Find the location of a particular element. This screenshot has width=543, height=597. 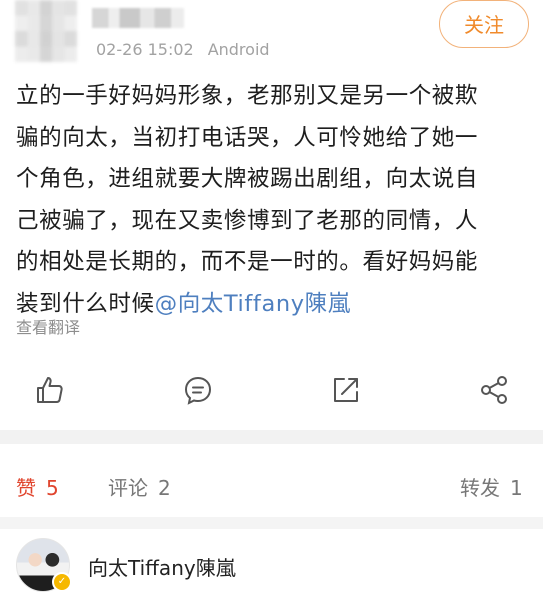

share-button is located at coordinates (494, 390).